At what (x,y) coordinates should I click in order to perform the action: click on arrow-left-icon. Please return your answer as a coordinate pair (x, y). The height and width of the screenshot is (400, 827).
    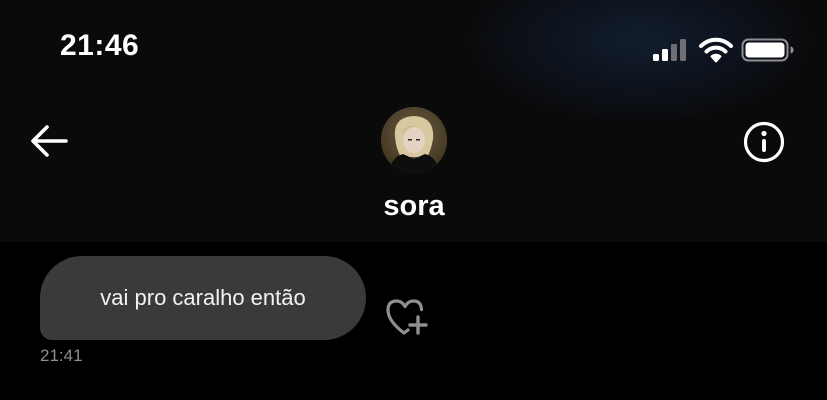
    Looking at the image, I should click on (49, 141).